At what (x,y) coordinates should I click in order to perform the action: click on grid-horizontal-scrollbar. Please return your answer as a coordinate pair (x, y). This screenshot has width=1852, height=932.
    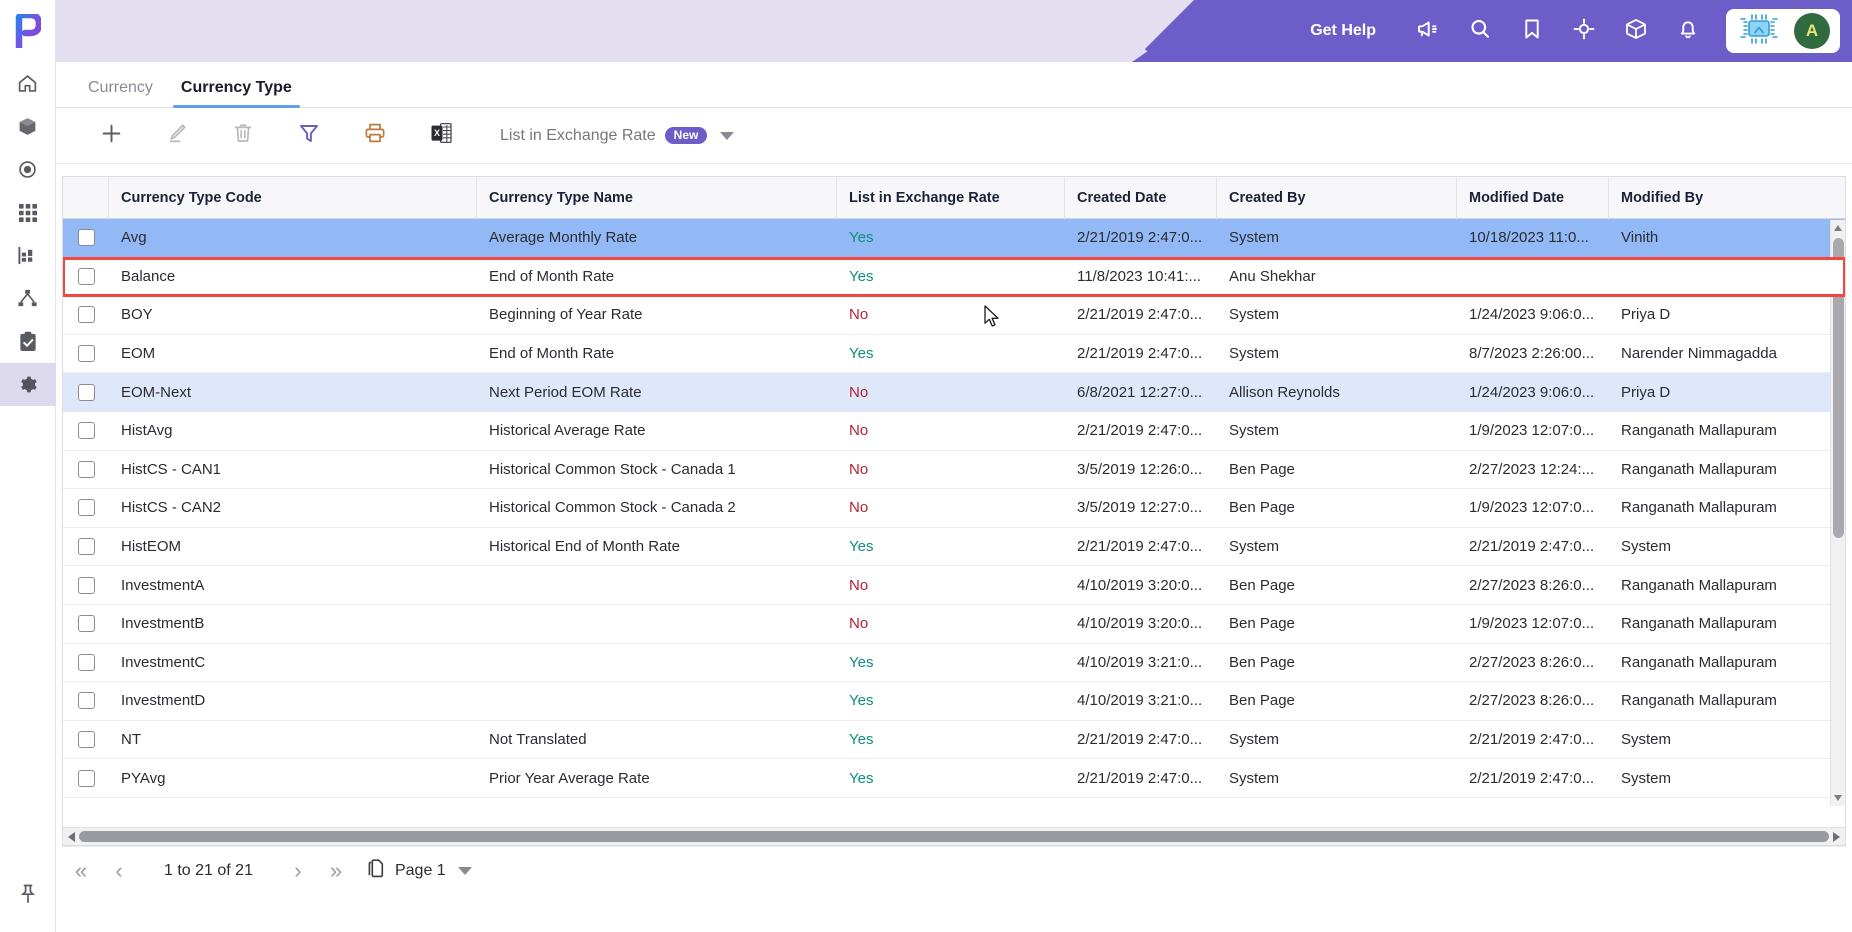
    Looking at the image, I should click on (954, 836).